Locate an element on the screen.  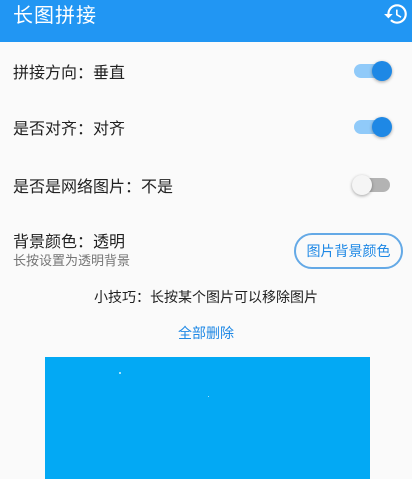
direction-label: 拼接方向：垂直 is located at coordinates (69, 72).